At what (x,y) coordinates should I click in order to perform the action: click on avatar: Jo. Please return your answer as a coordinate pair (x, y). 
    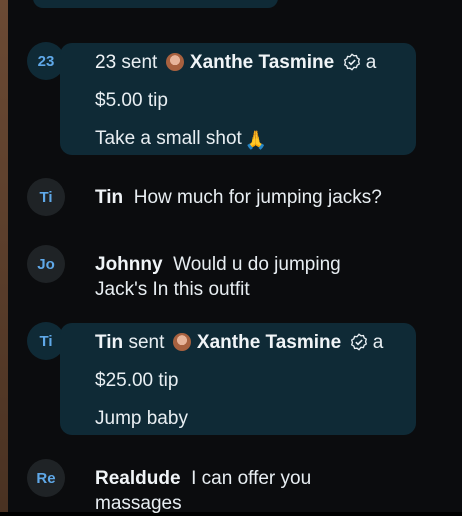
    Looking at the image, I should click on (46, 264).